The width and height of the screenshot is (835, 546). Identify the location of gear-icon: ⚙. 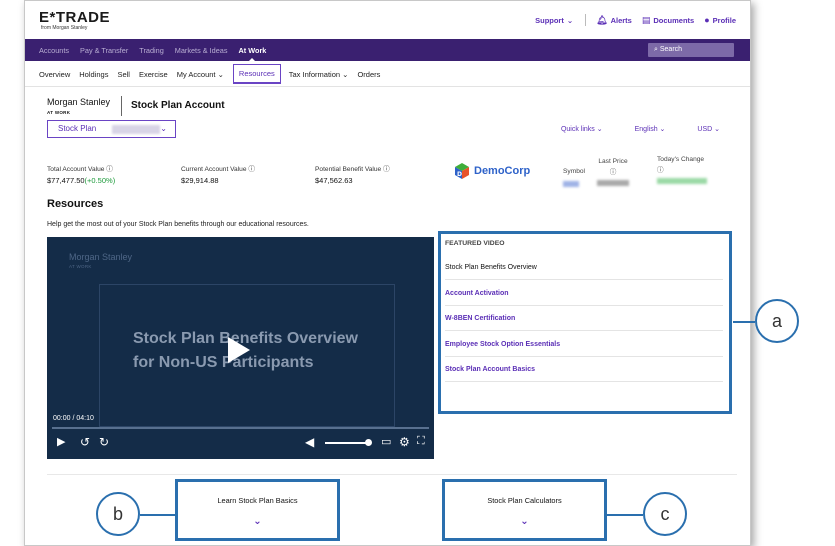
(404, 442).